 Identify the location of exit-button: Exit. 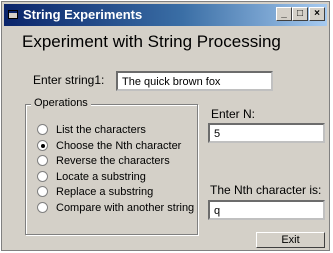
(290, 240).